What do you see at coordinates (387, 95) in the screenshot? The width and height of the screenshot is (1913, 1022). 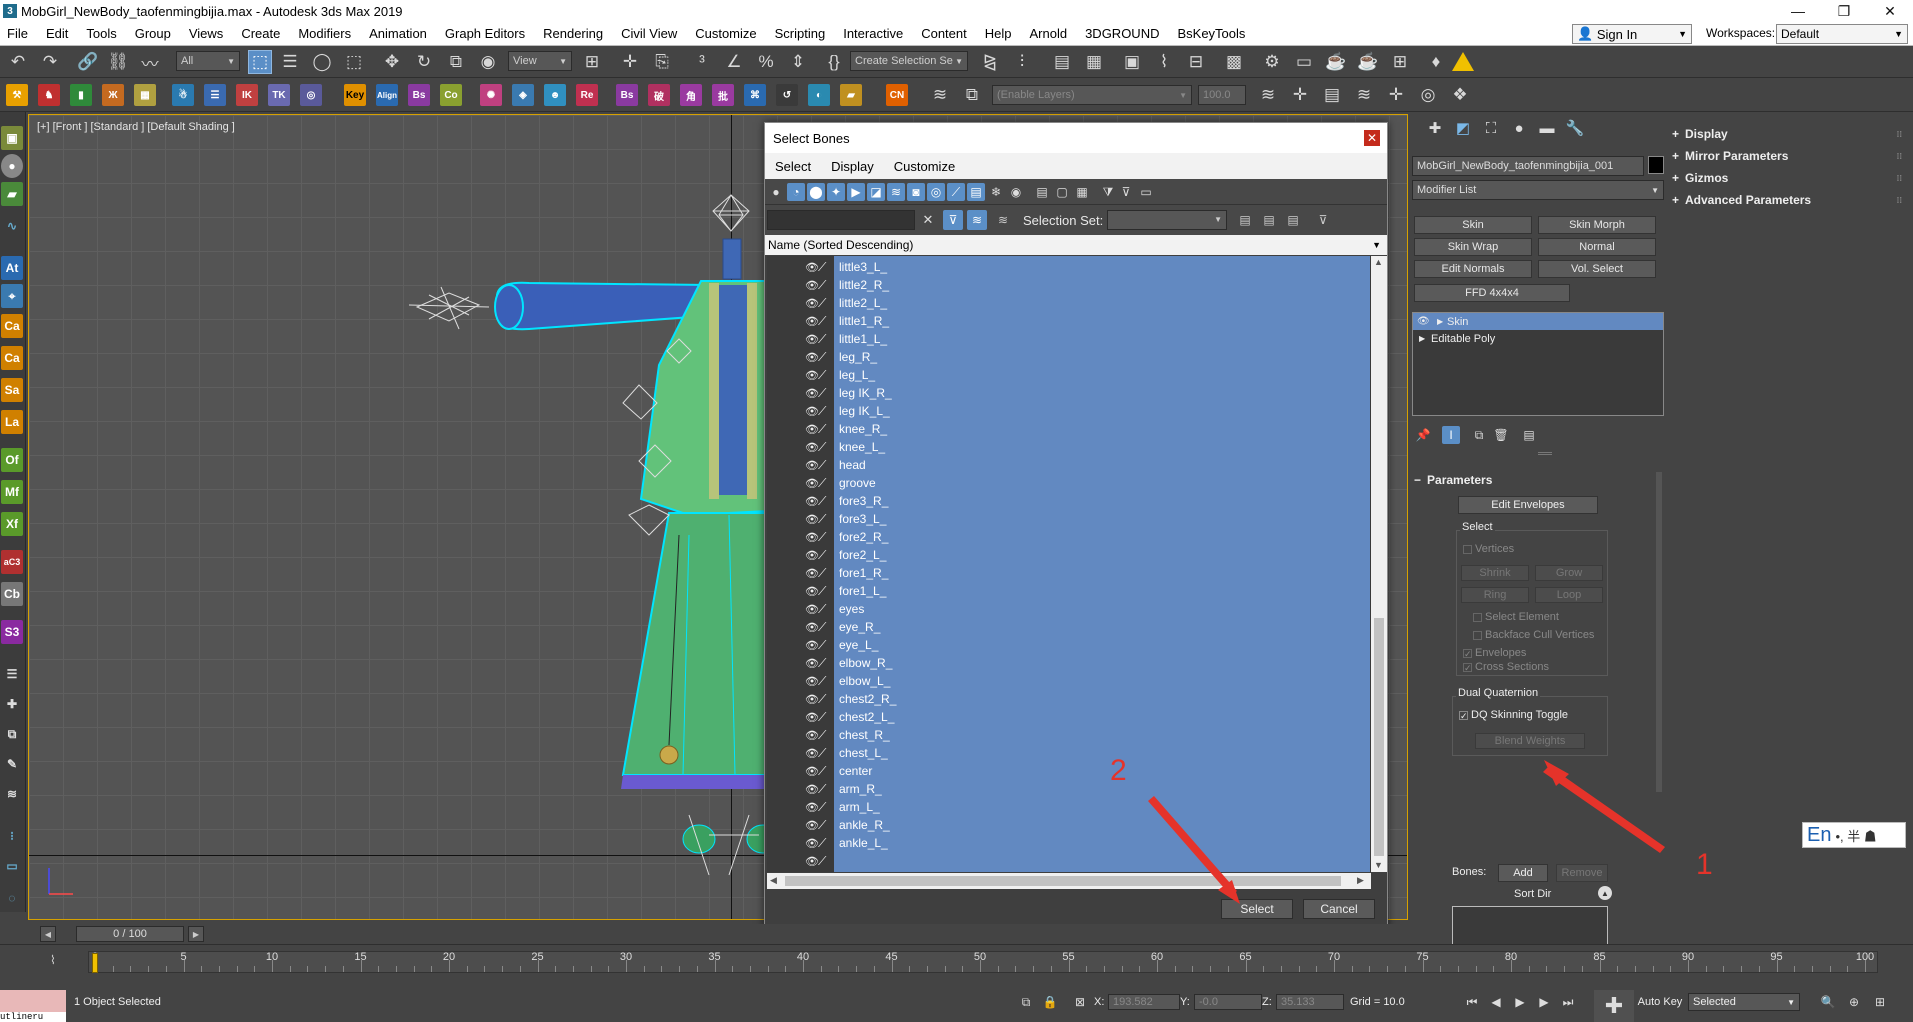 I see `align-tool-button: Align` at bounding box center [387, 95].